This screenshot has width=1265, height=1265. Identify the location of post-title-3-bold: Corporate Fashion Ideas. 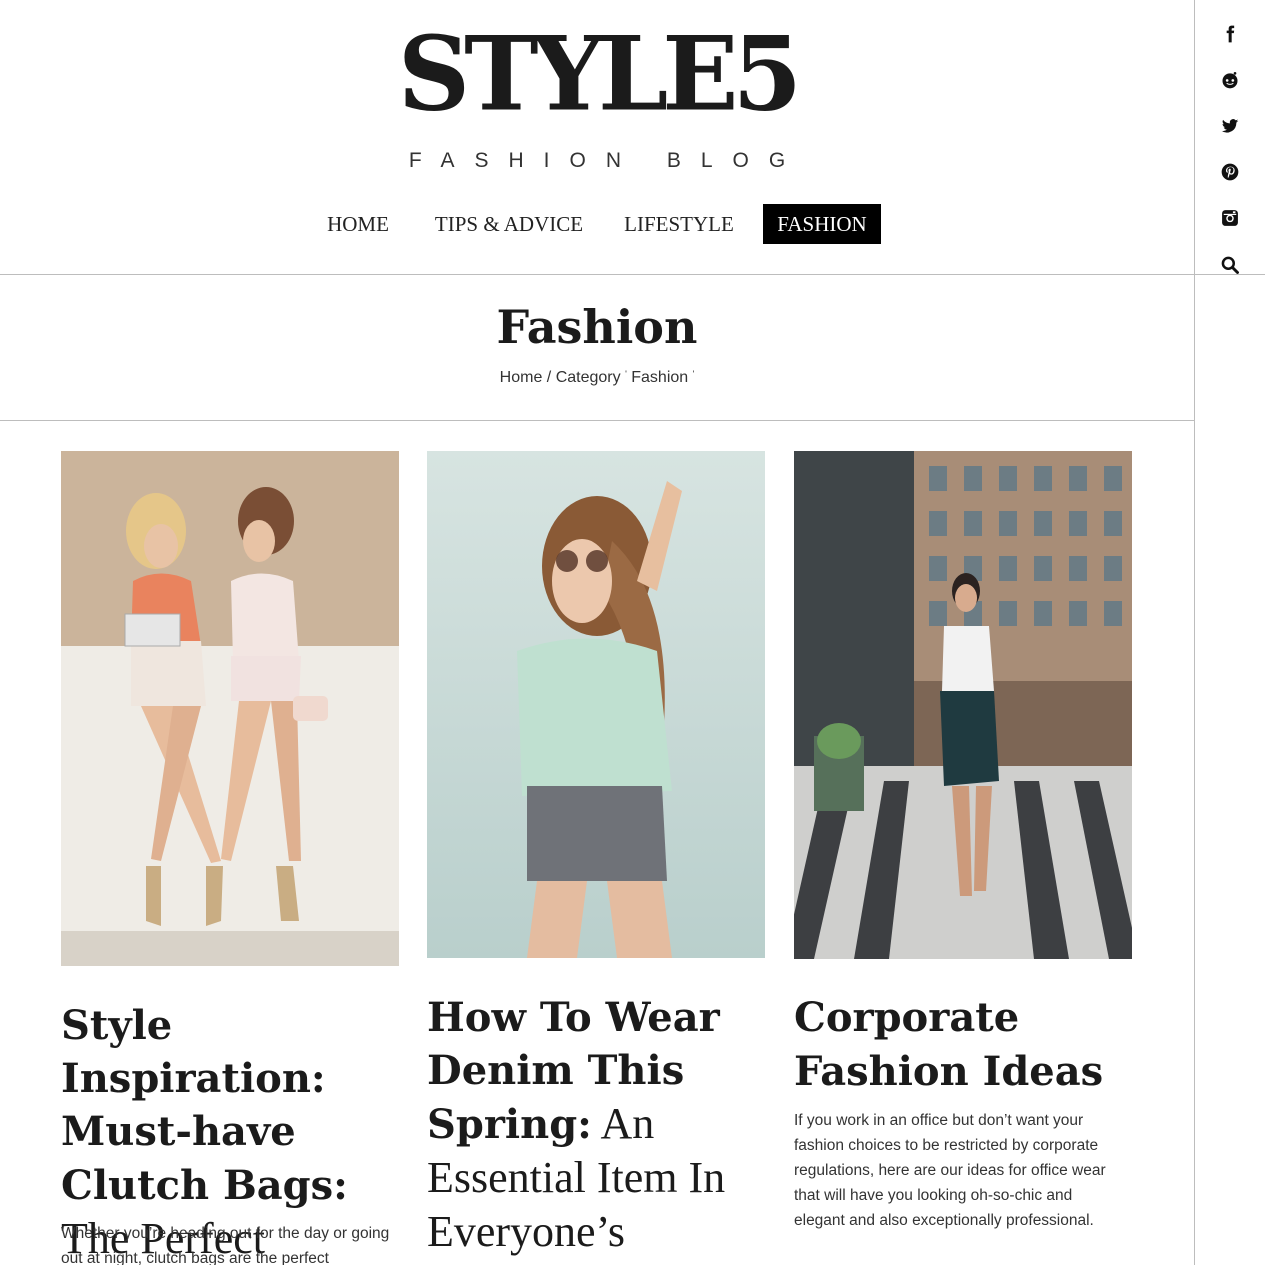
(949, 1044).